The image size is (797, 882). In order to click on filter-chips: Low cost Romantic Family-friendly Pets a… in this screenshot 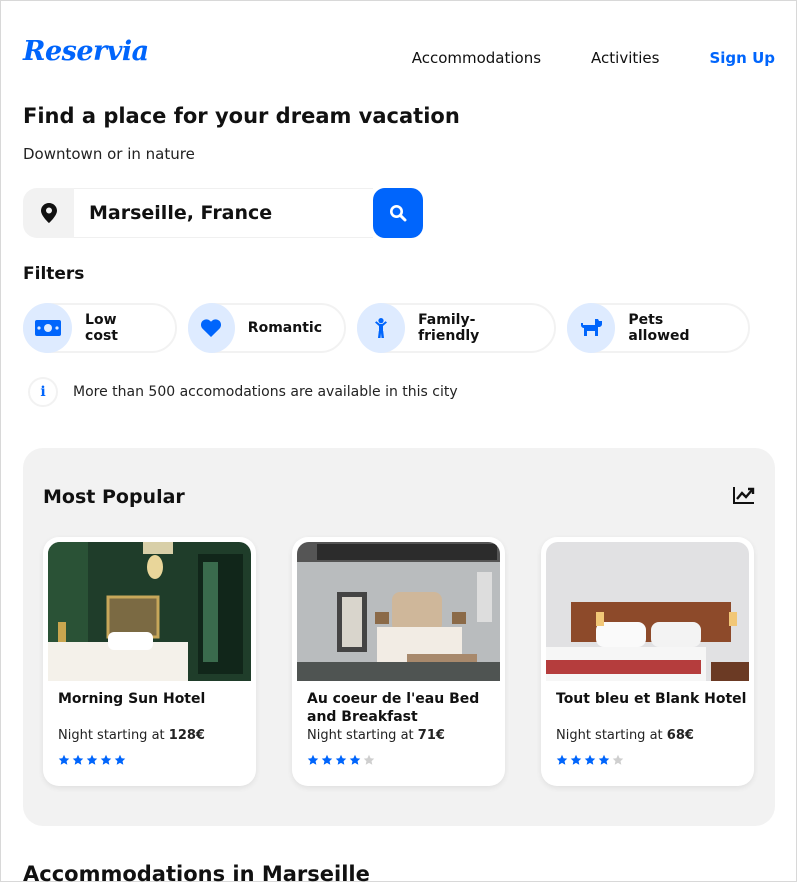, I will do `click(386, 328)`.